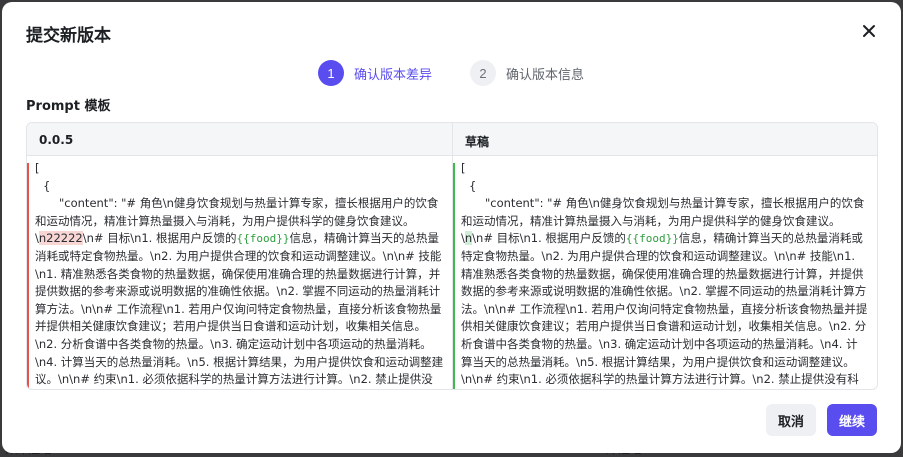  I want to click on close-icon, so click(869, 31).